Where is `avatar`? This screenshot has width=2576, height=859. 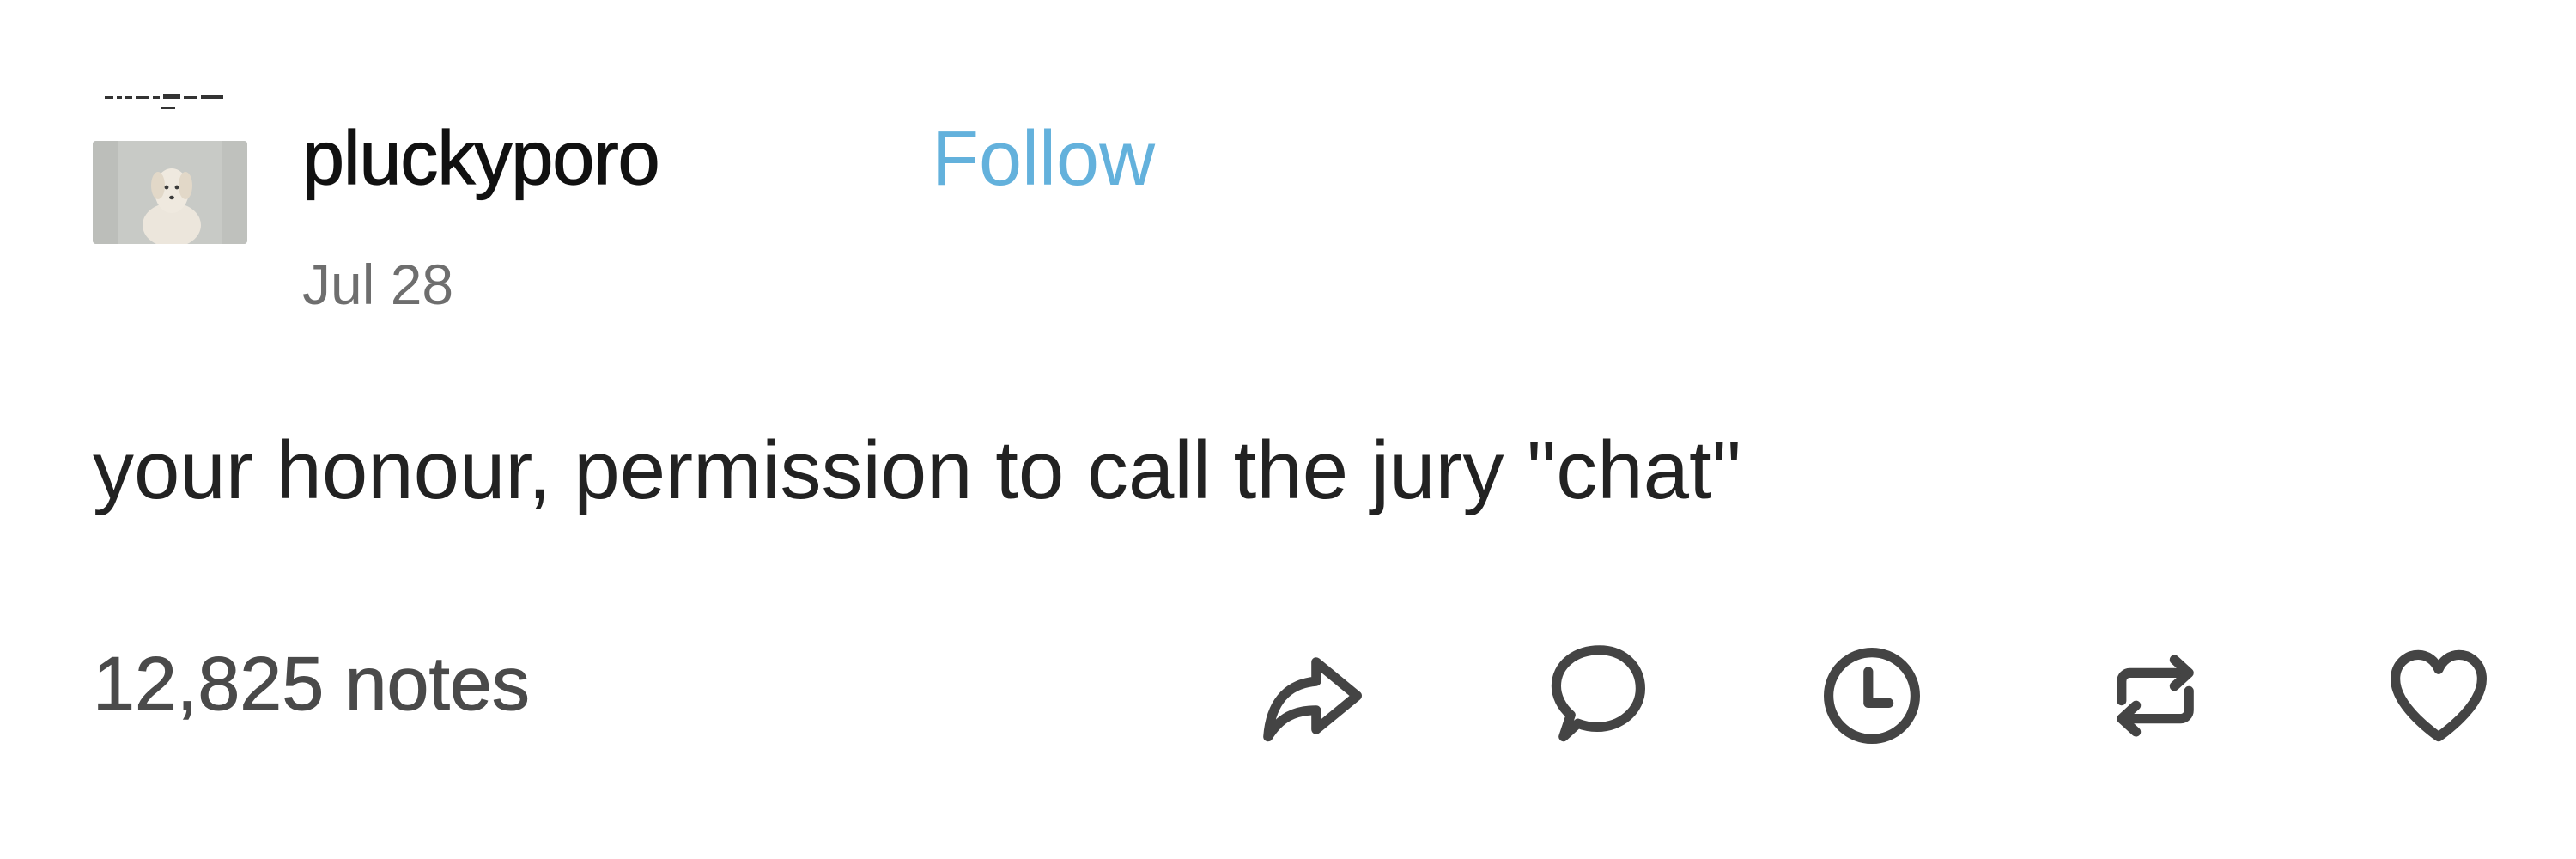 avatar is located at coordinates (170, 163).